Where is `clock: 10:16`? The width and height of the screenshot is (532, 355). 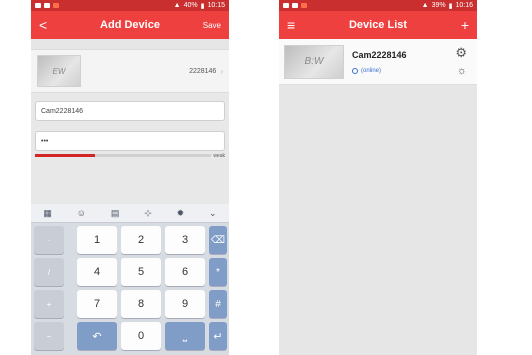 clock: 10:16 is located at coordinates (464, 5).